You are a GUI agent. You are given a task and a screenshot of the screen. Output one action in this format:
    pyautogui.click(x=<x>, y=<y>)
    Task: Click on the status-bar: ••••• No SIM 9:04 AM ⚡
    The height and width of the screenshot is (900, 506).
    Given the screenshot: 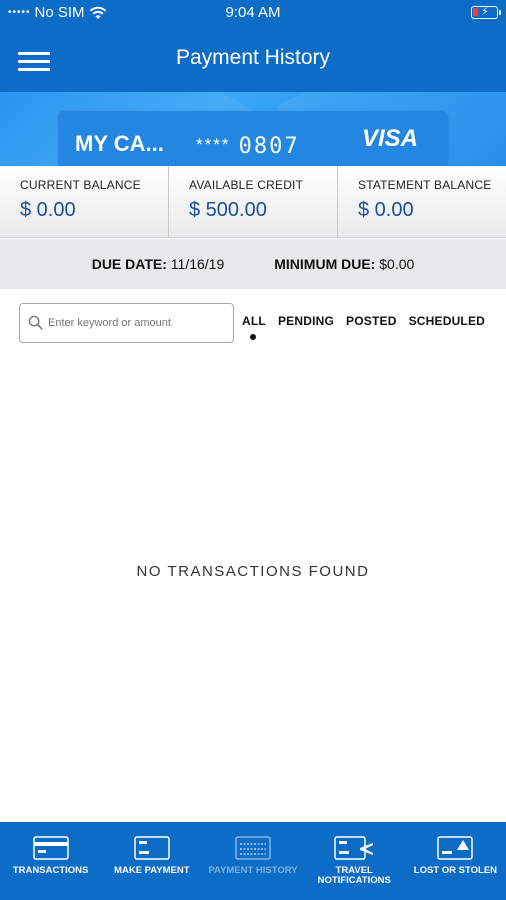 What is the action you would take?
    pyautogui.click(x=253, y=13)
    